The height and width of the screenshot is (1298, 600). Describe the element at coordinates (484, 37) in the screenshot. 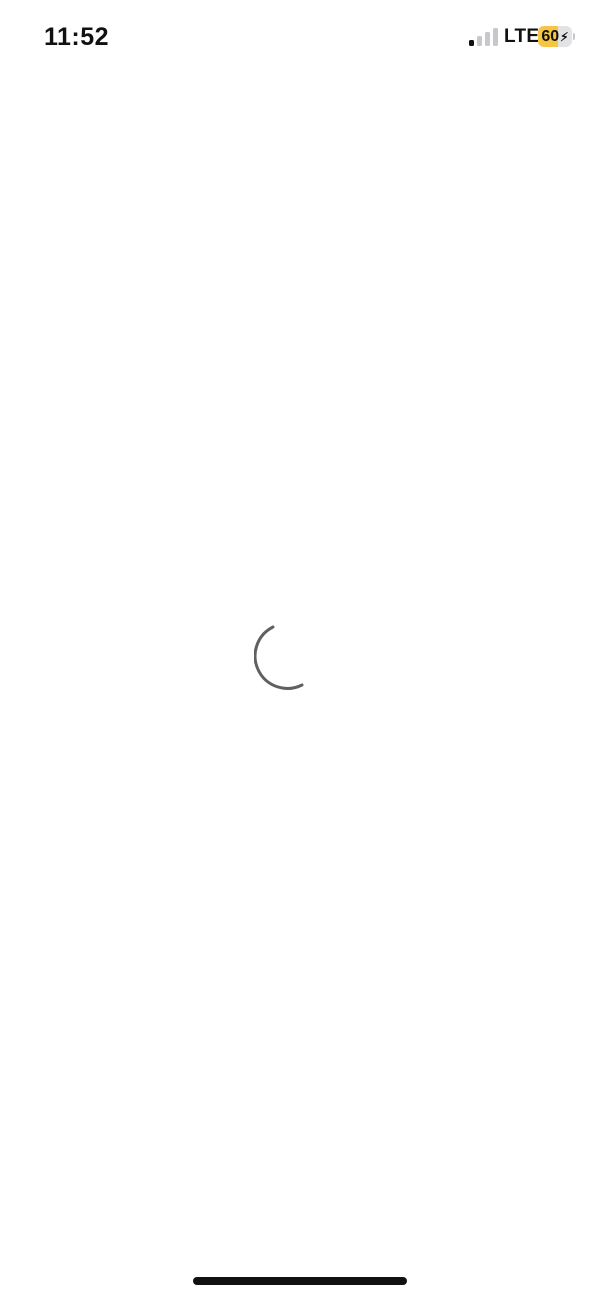

I see `cellular-signal-icon` at that location.